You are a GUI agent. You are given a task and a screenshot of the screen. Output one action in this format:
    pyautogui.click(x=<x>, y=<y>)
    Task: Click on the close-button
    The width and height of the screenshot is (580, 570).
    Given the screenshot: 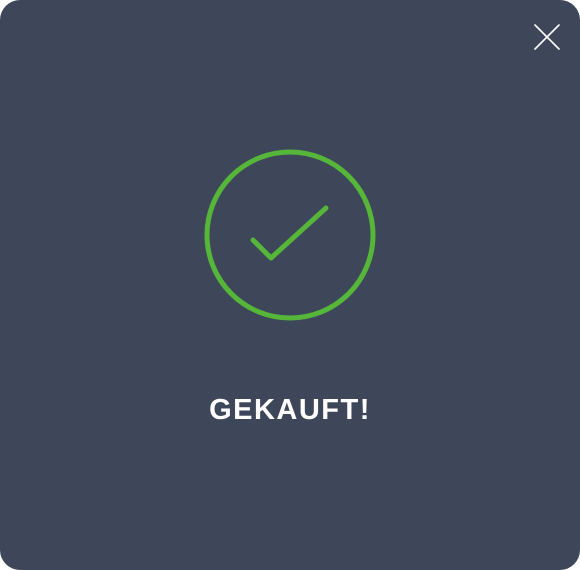 What is the action you would take?
    pyautogui.click(x=547, y=37)
    